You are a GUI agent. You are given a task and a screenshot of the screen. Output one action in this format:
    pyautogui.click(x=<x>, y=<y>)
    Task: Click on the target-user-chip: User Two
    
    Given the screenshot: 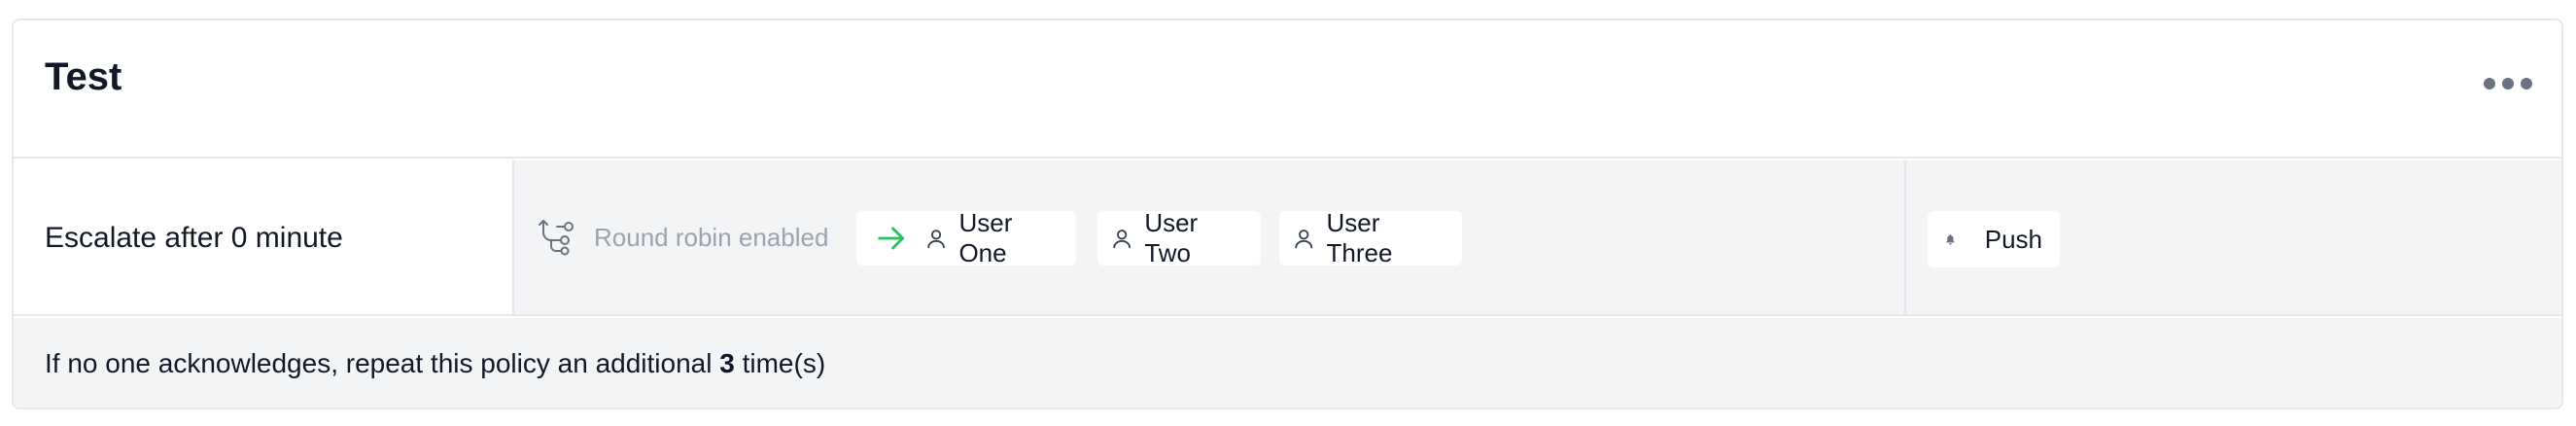 What is the action you would take?
    pyautogui.click(x=1179, y=237)
    